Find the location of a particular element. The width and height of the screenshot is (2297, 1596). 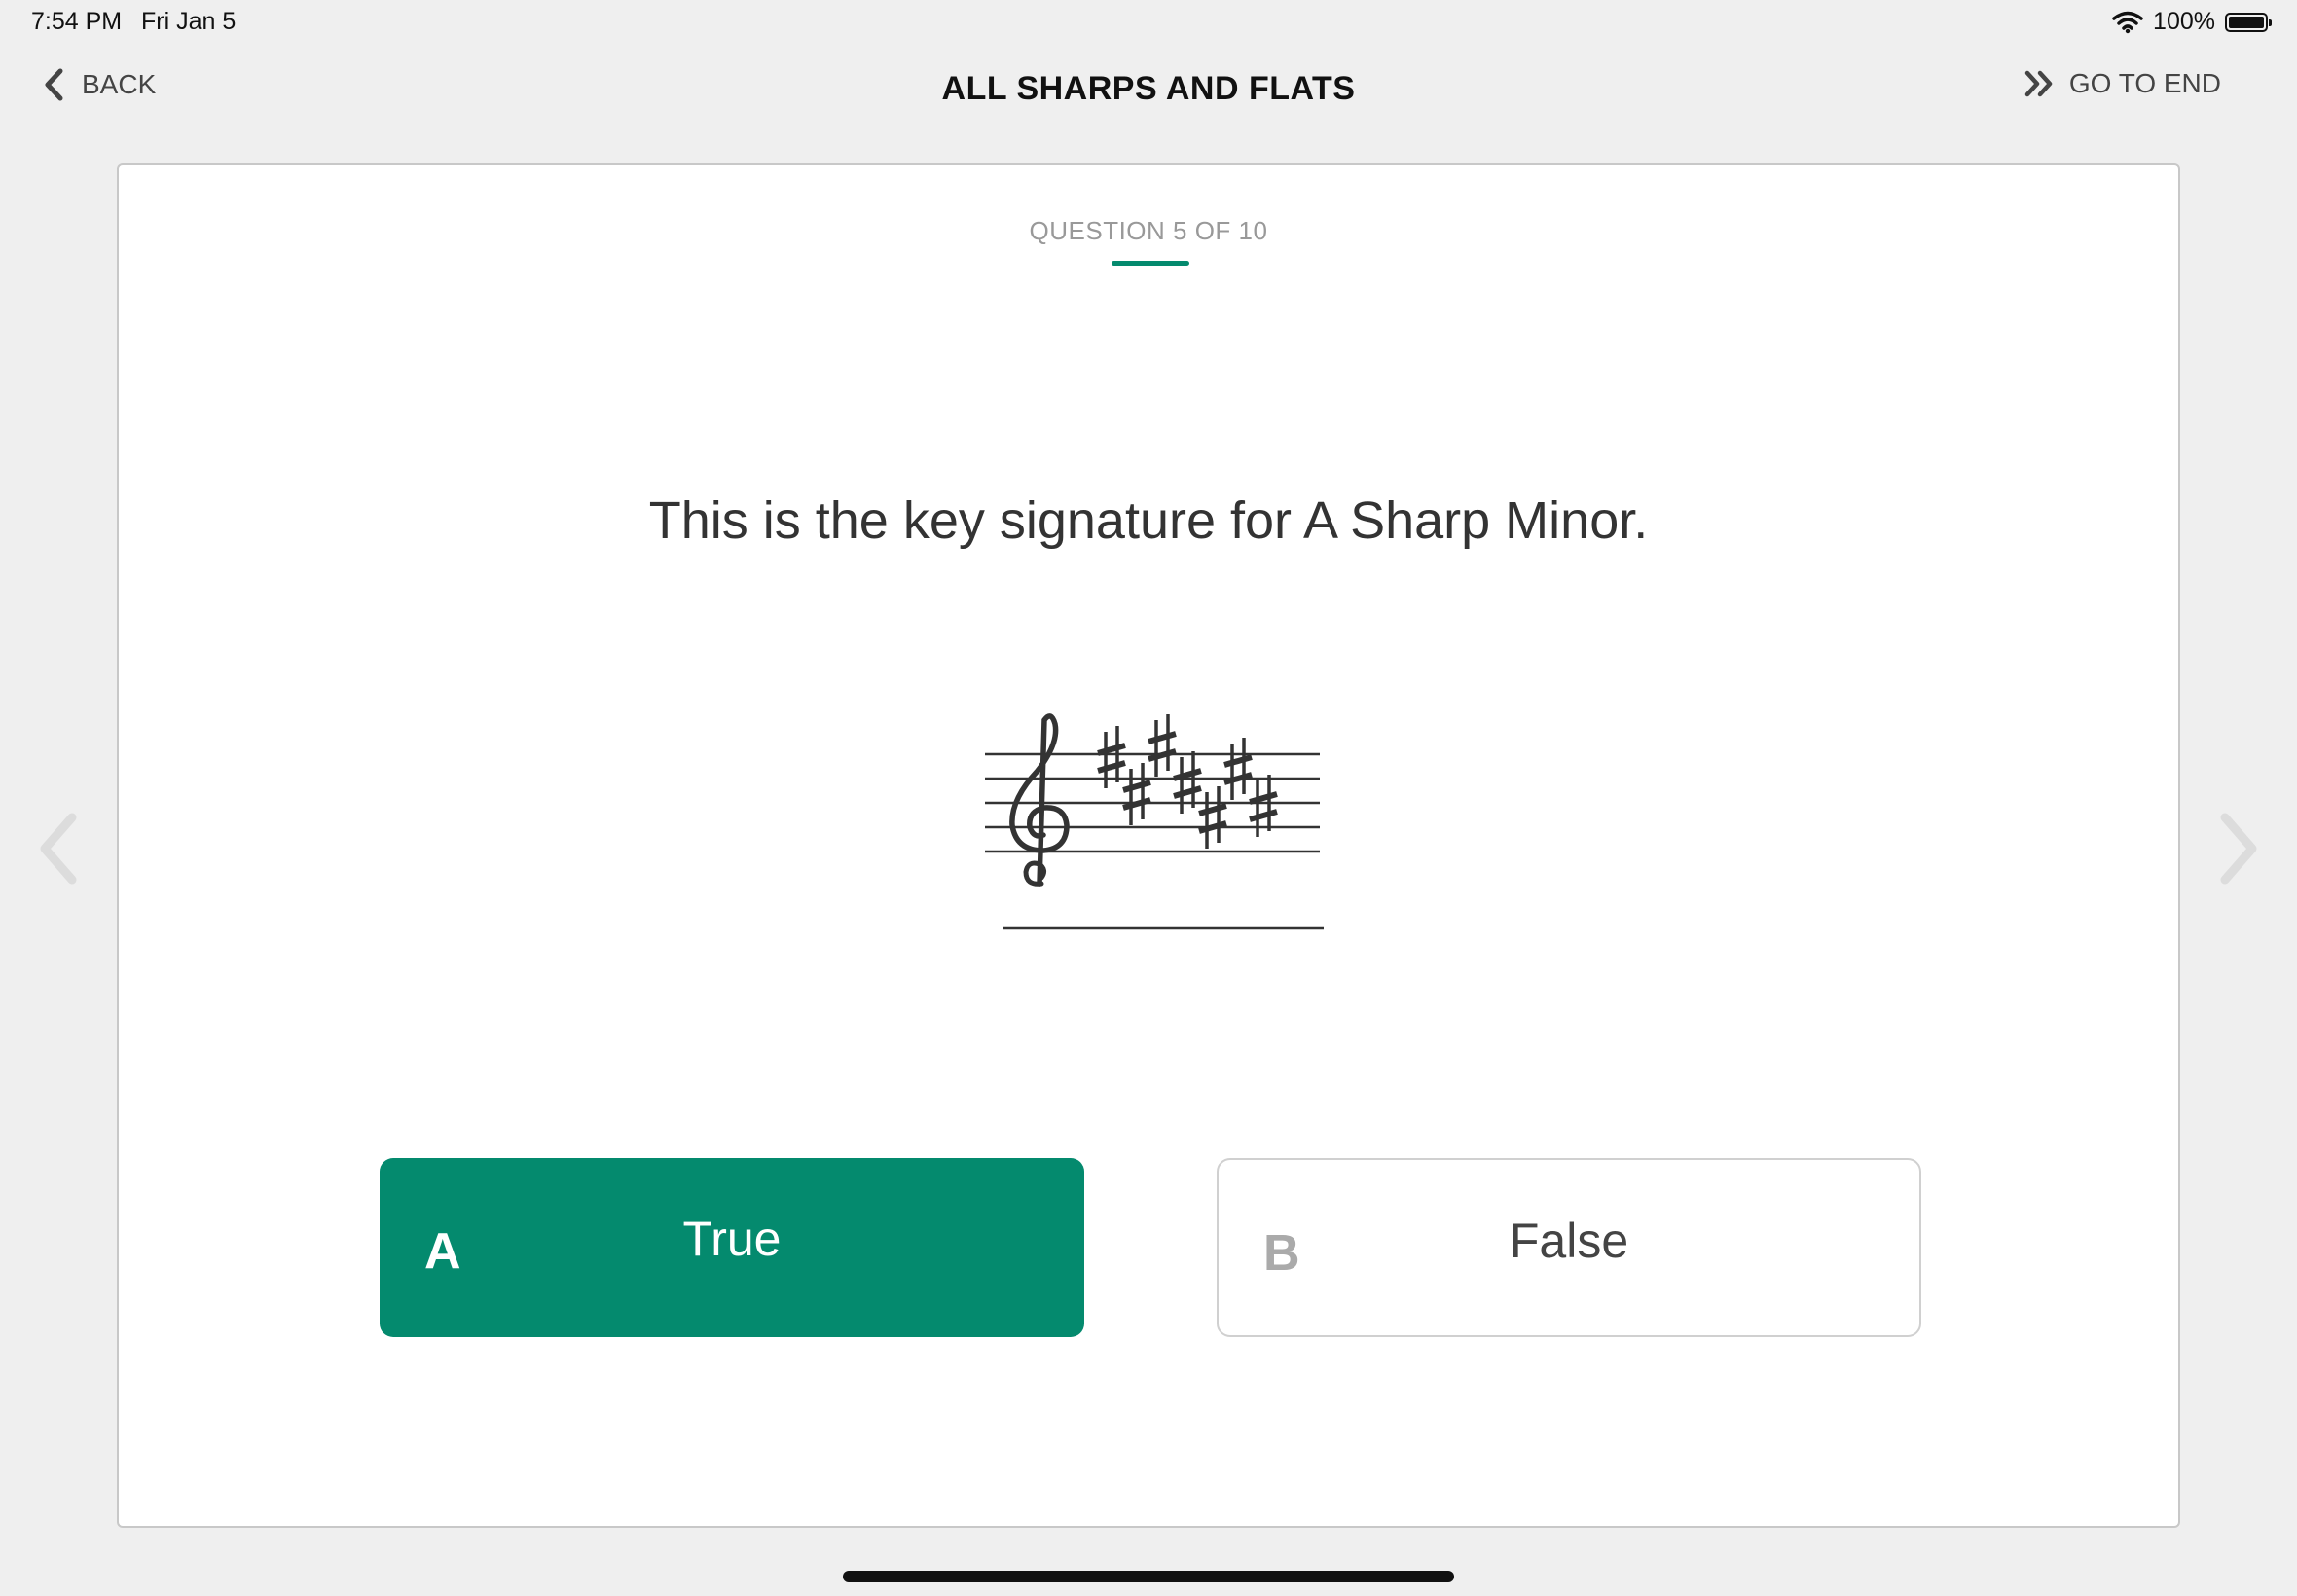

chevron-left-icon is located at coordinates (58, 849).